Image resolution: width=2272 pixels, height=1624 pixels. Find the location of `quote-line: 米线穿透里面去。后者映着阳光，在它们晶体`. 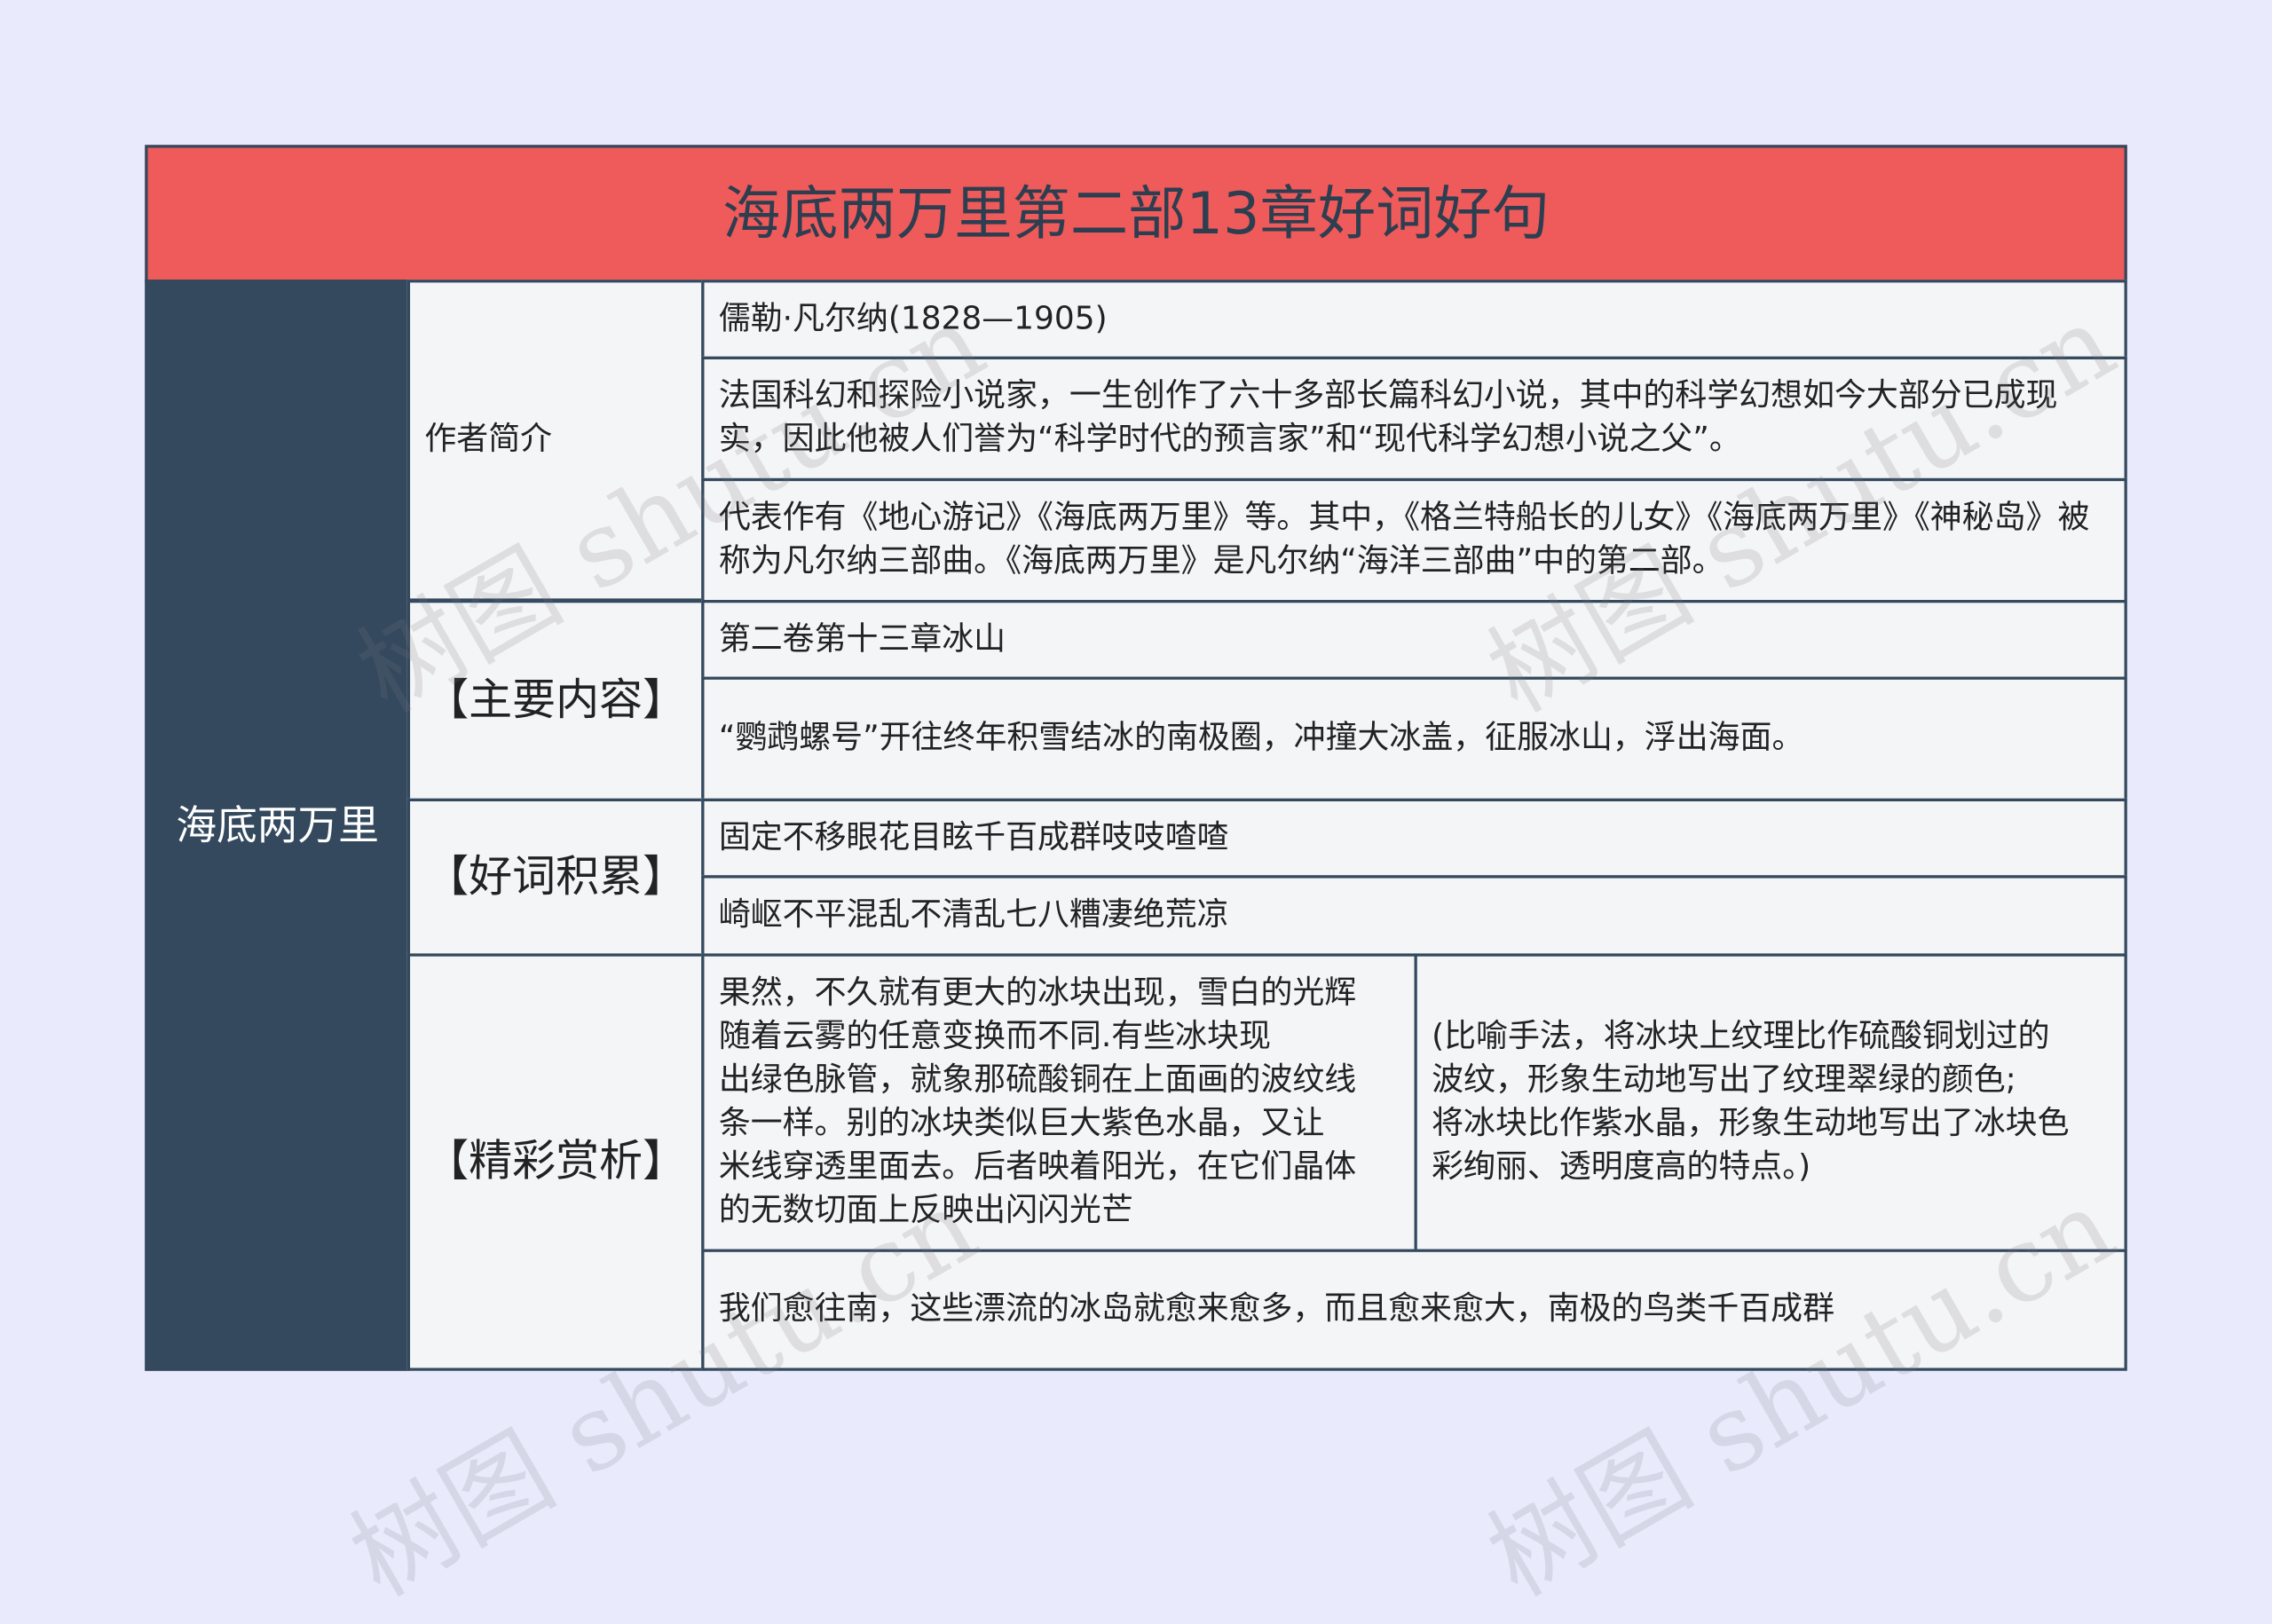

quote-line: 米线穿透里面去。后者映着阳光，在它们晶体 is located at coordinates (1037, 1167).